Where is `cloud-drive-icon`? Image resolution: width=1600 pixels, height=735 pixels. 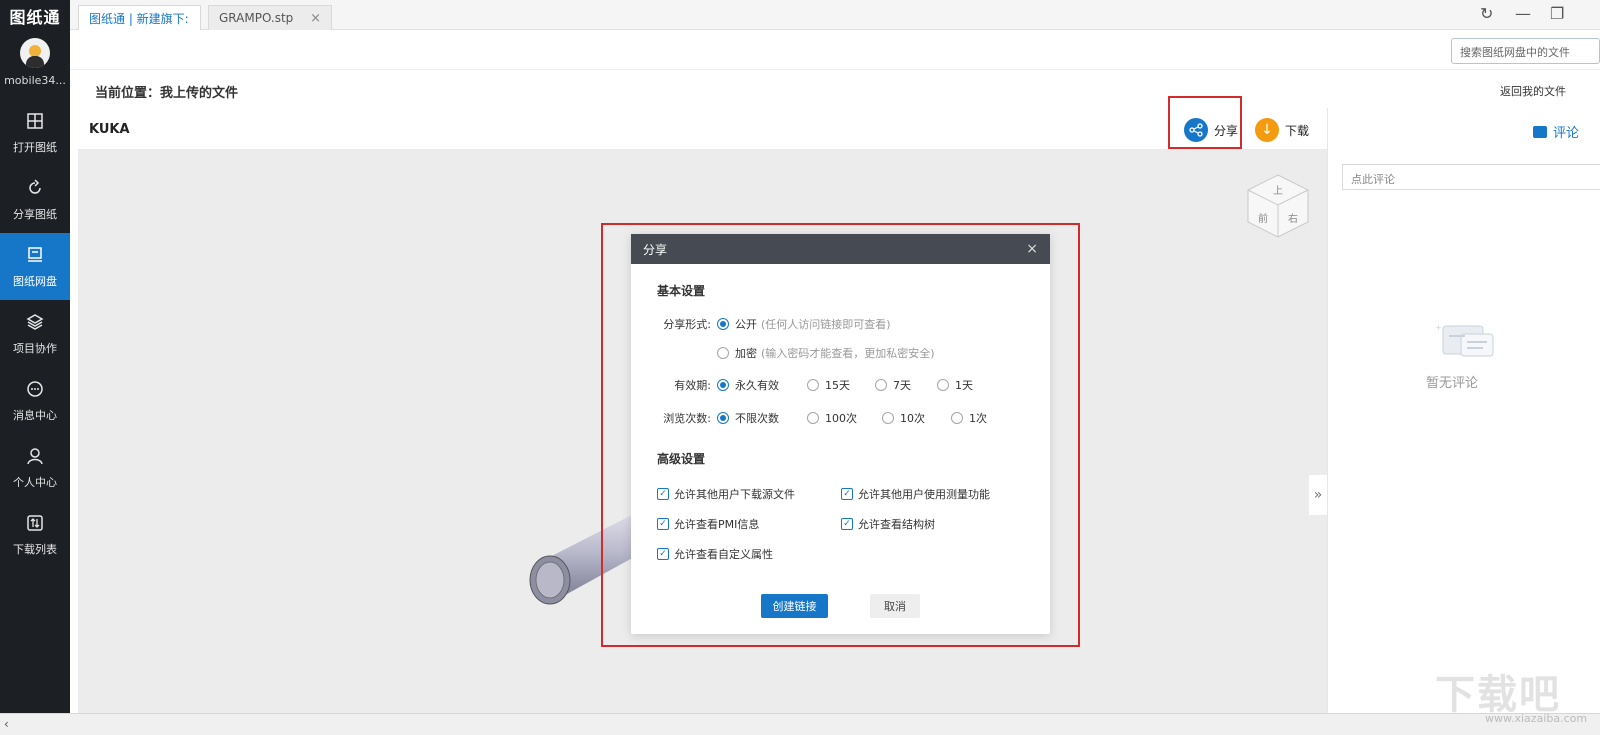 cloud-drive-icon is located at coordinates (35, 254).